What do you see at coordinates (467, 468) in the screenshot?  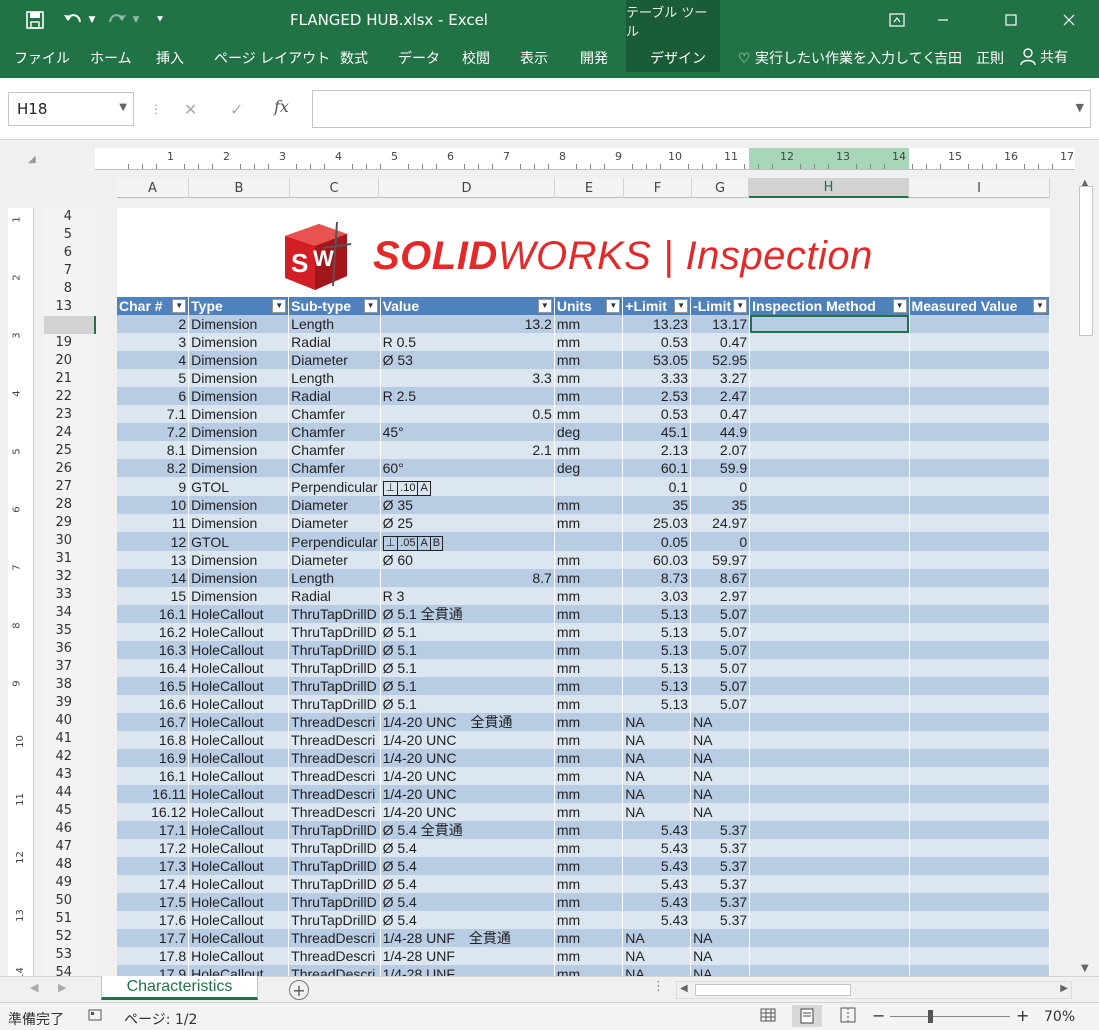 I see `table-cell: 60°` at bounding box center [467, 468].